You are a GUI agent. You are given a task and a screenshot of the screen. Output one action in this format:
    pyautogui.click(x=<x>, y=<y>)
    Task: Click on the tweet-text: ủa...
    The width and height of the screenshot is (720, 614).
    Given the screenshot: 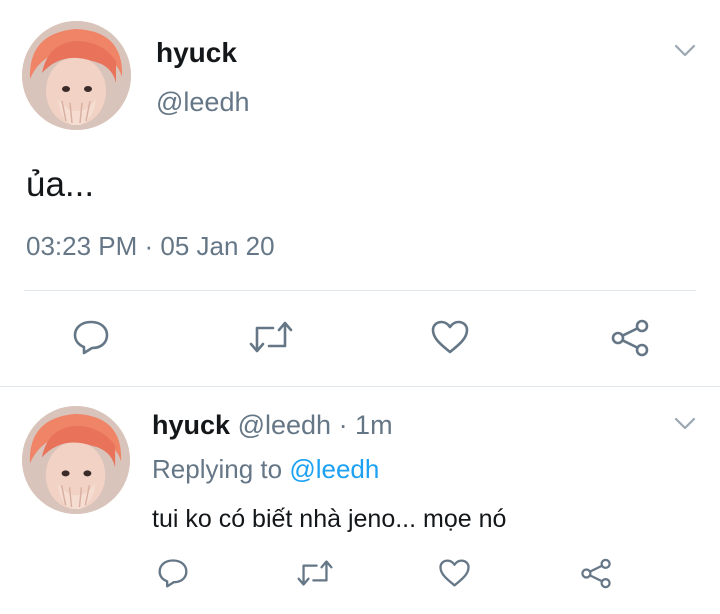 What is the action you would take?
    pyautogui.click(x=60, y=184)
    